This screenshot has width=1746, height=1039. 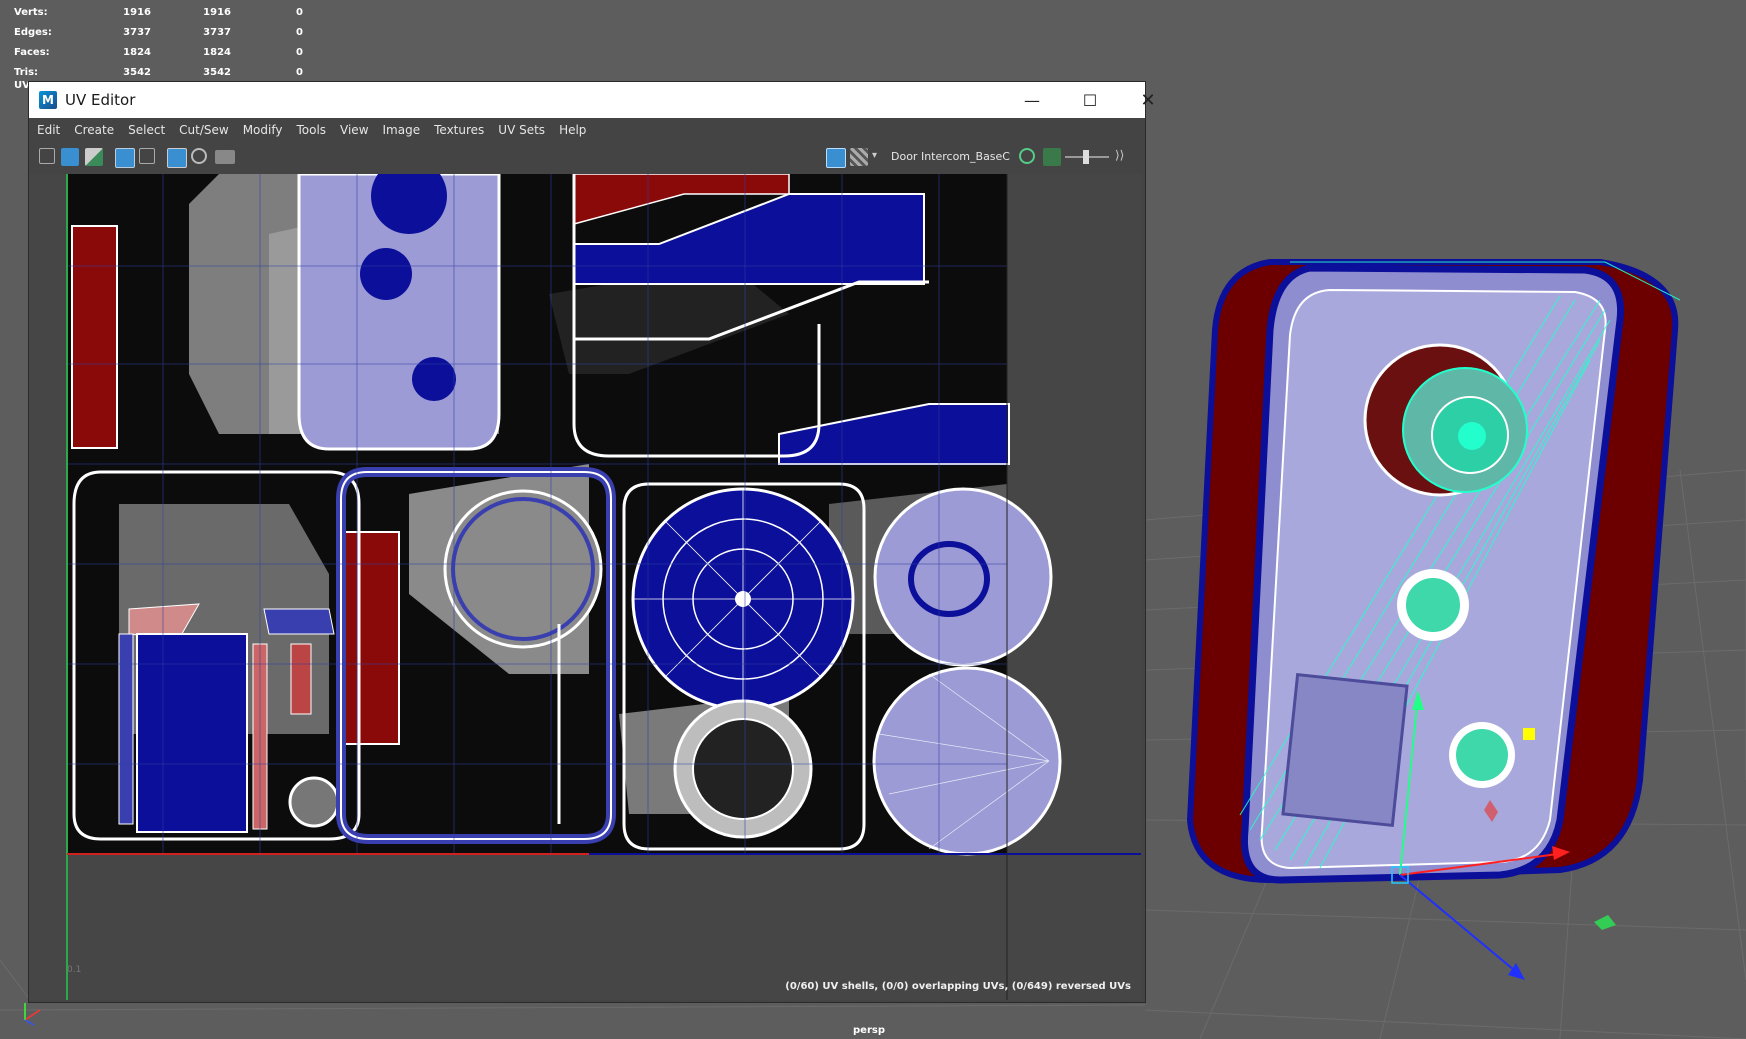 What do you see at coordinates (32, 52) in the screenshot?
I see `hud-label: Faces:` at bounding box center [32, 52].